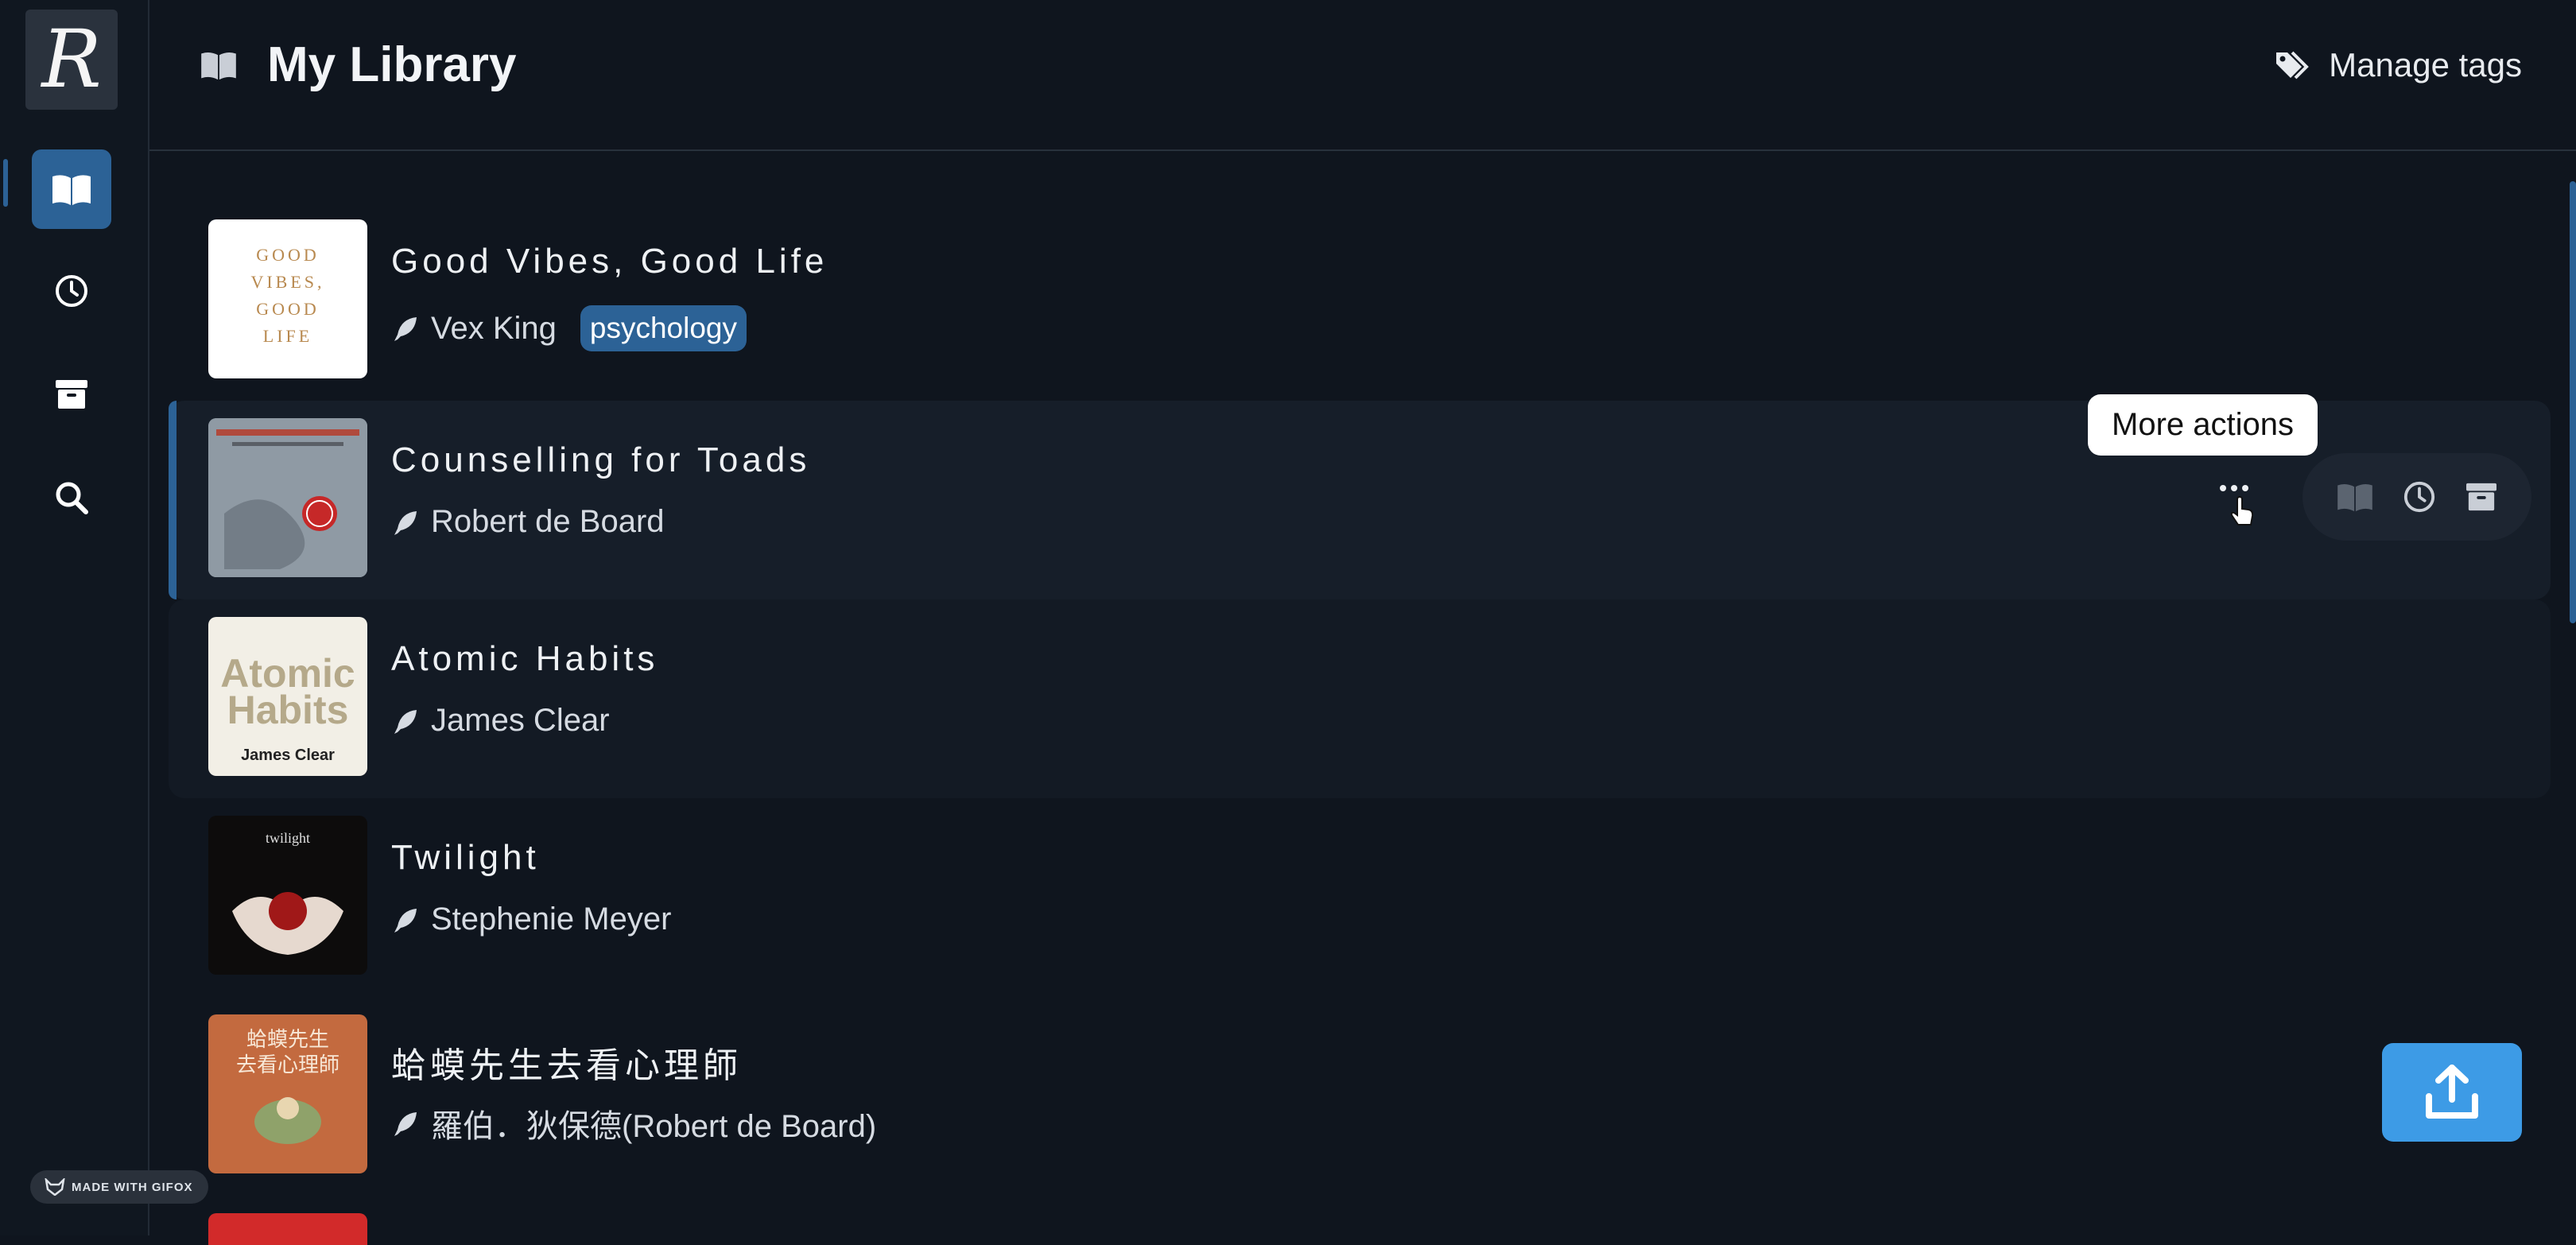 The height and width of the screenshot is (1245, 2576). Describe the element at coordinates (2292, 65) in the screenshot. I see `tags-icon` at that location.